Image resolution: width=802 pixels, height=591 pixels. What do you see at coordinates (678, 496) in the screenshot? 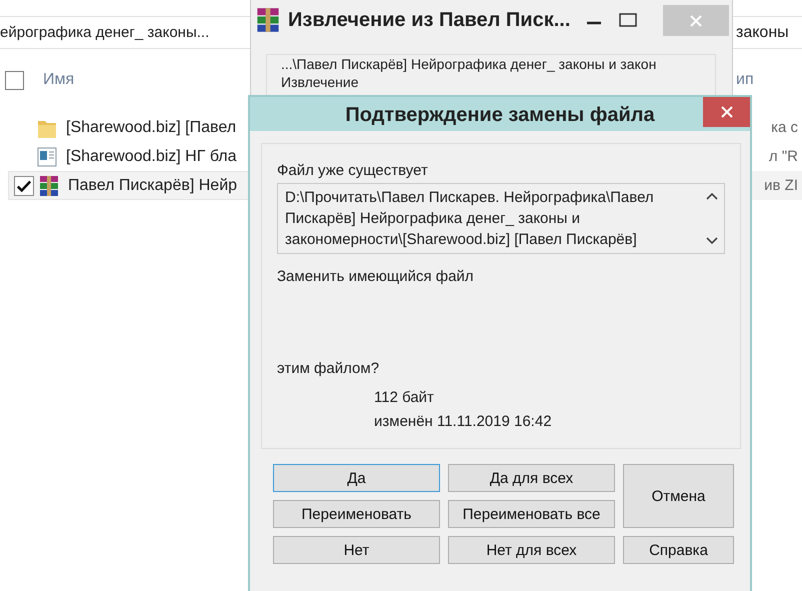
I see `dialog-button: Отмена` at bounding box center [678, 496].